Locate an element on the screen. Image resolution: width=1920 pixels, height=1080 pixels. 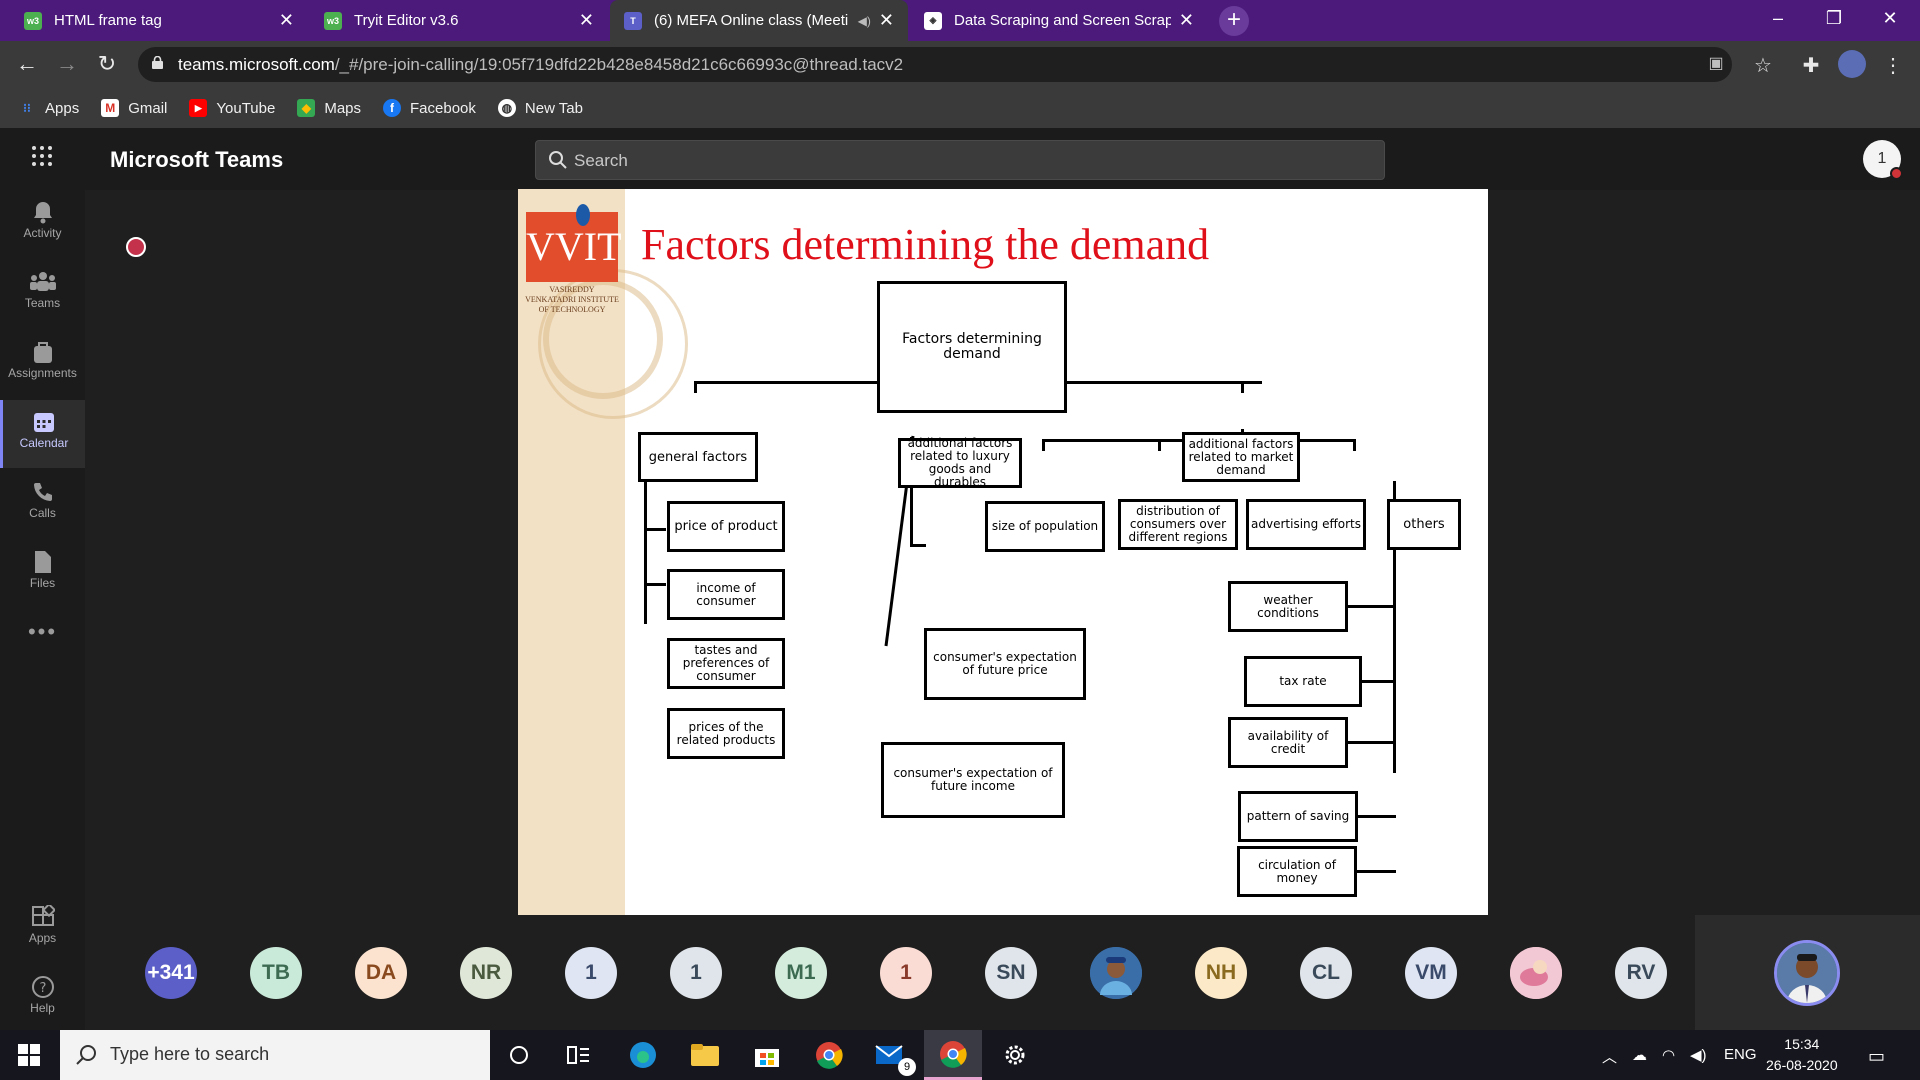
rail-item-calls: Calls is located at coordinates (42, 504).